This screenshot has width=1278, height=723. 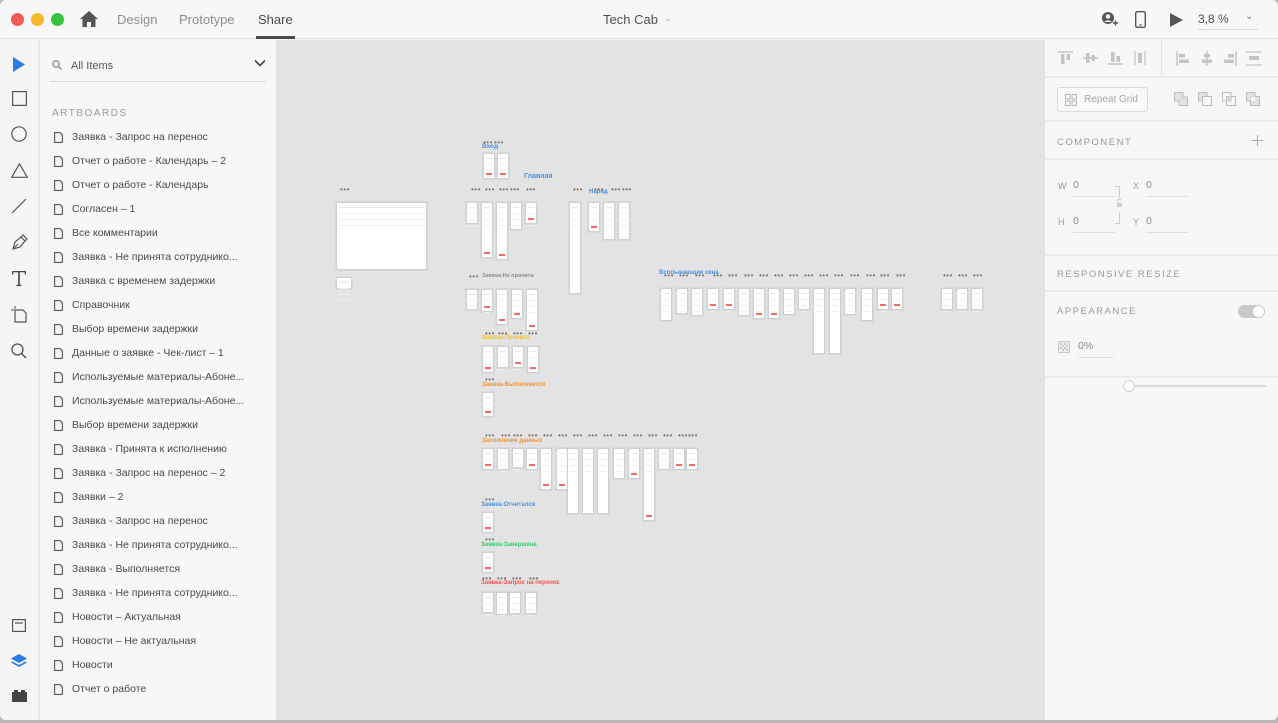 I want to click on artboard-list-item: Заявка - Принята к исполнению, so click(x=158, y=449).